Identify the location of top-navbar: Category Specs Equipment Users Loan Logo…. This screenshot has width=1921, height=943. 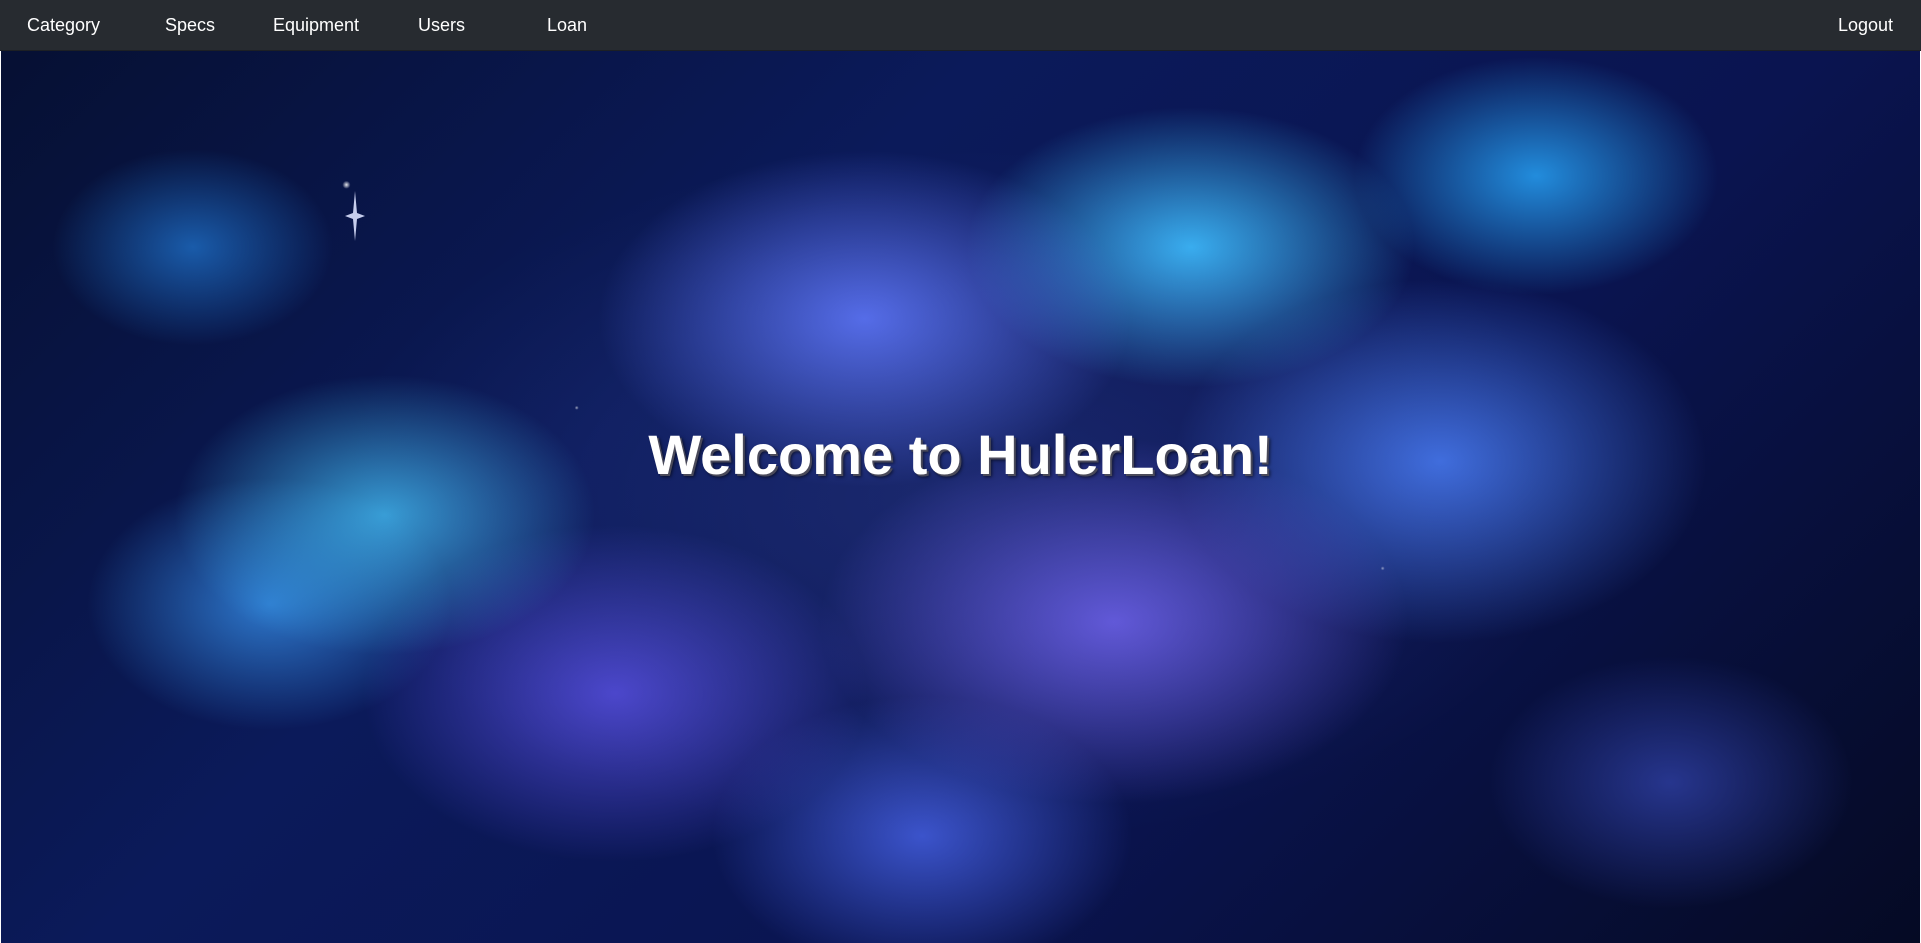
(960, 25).